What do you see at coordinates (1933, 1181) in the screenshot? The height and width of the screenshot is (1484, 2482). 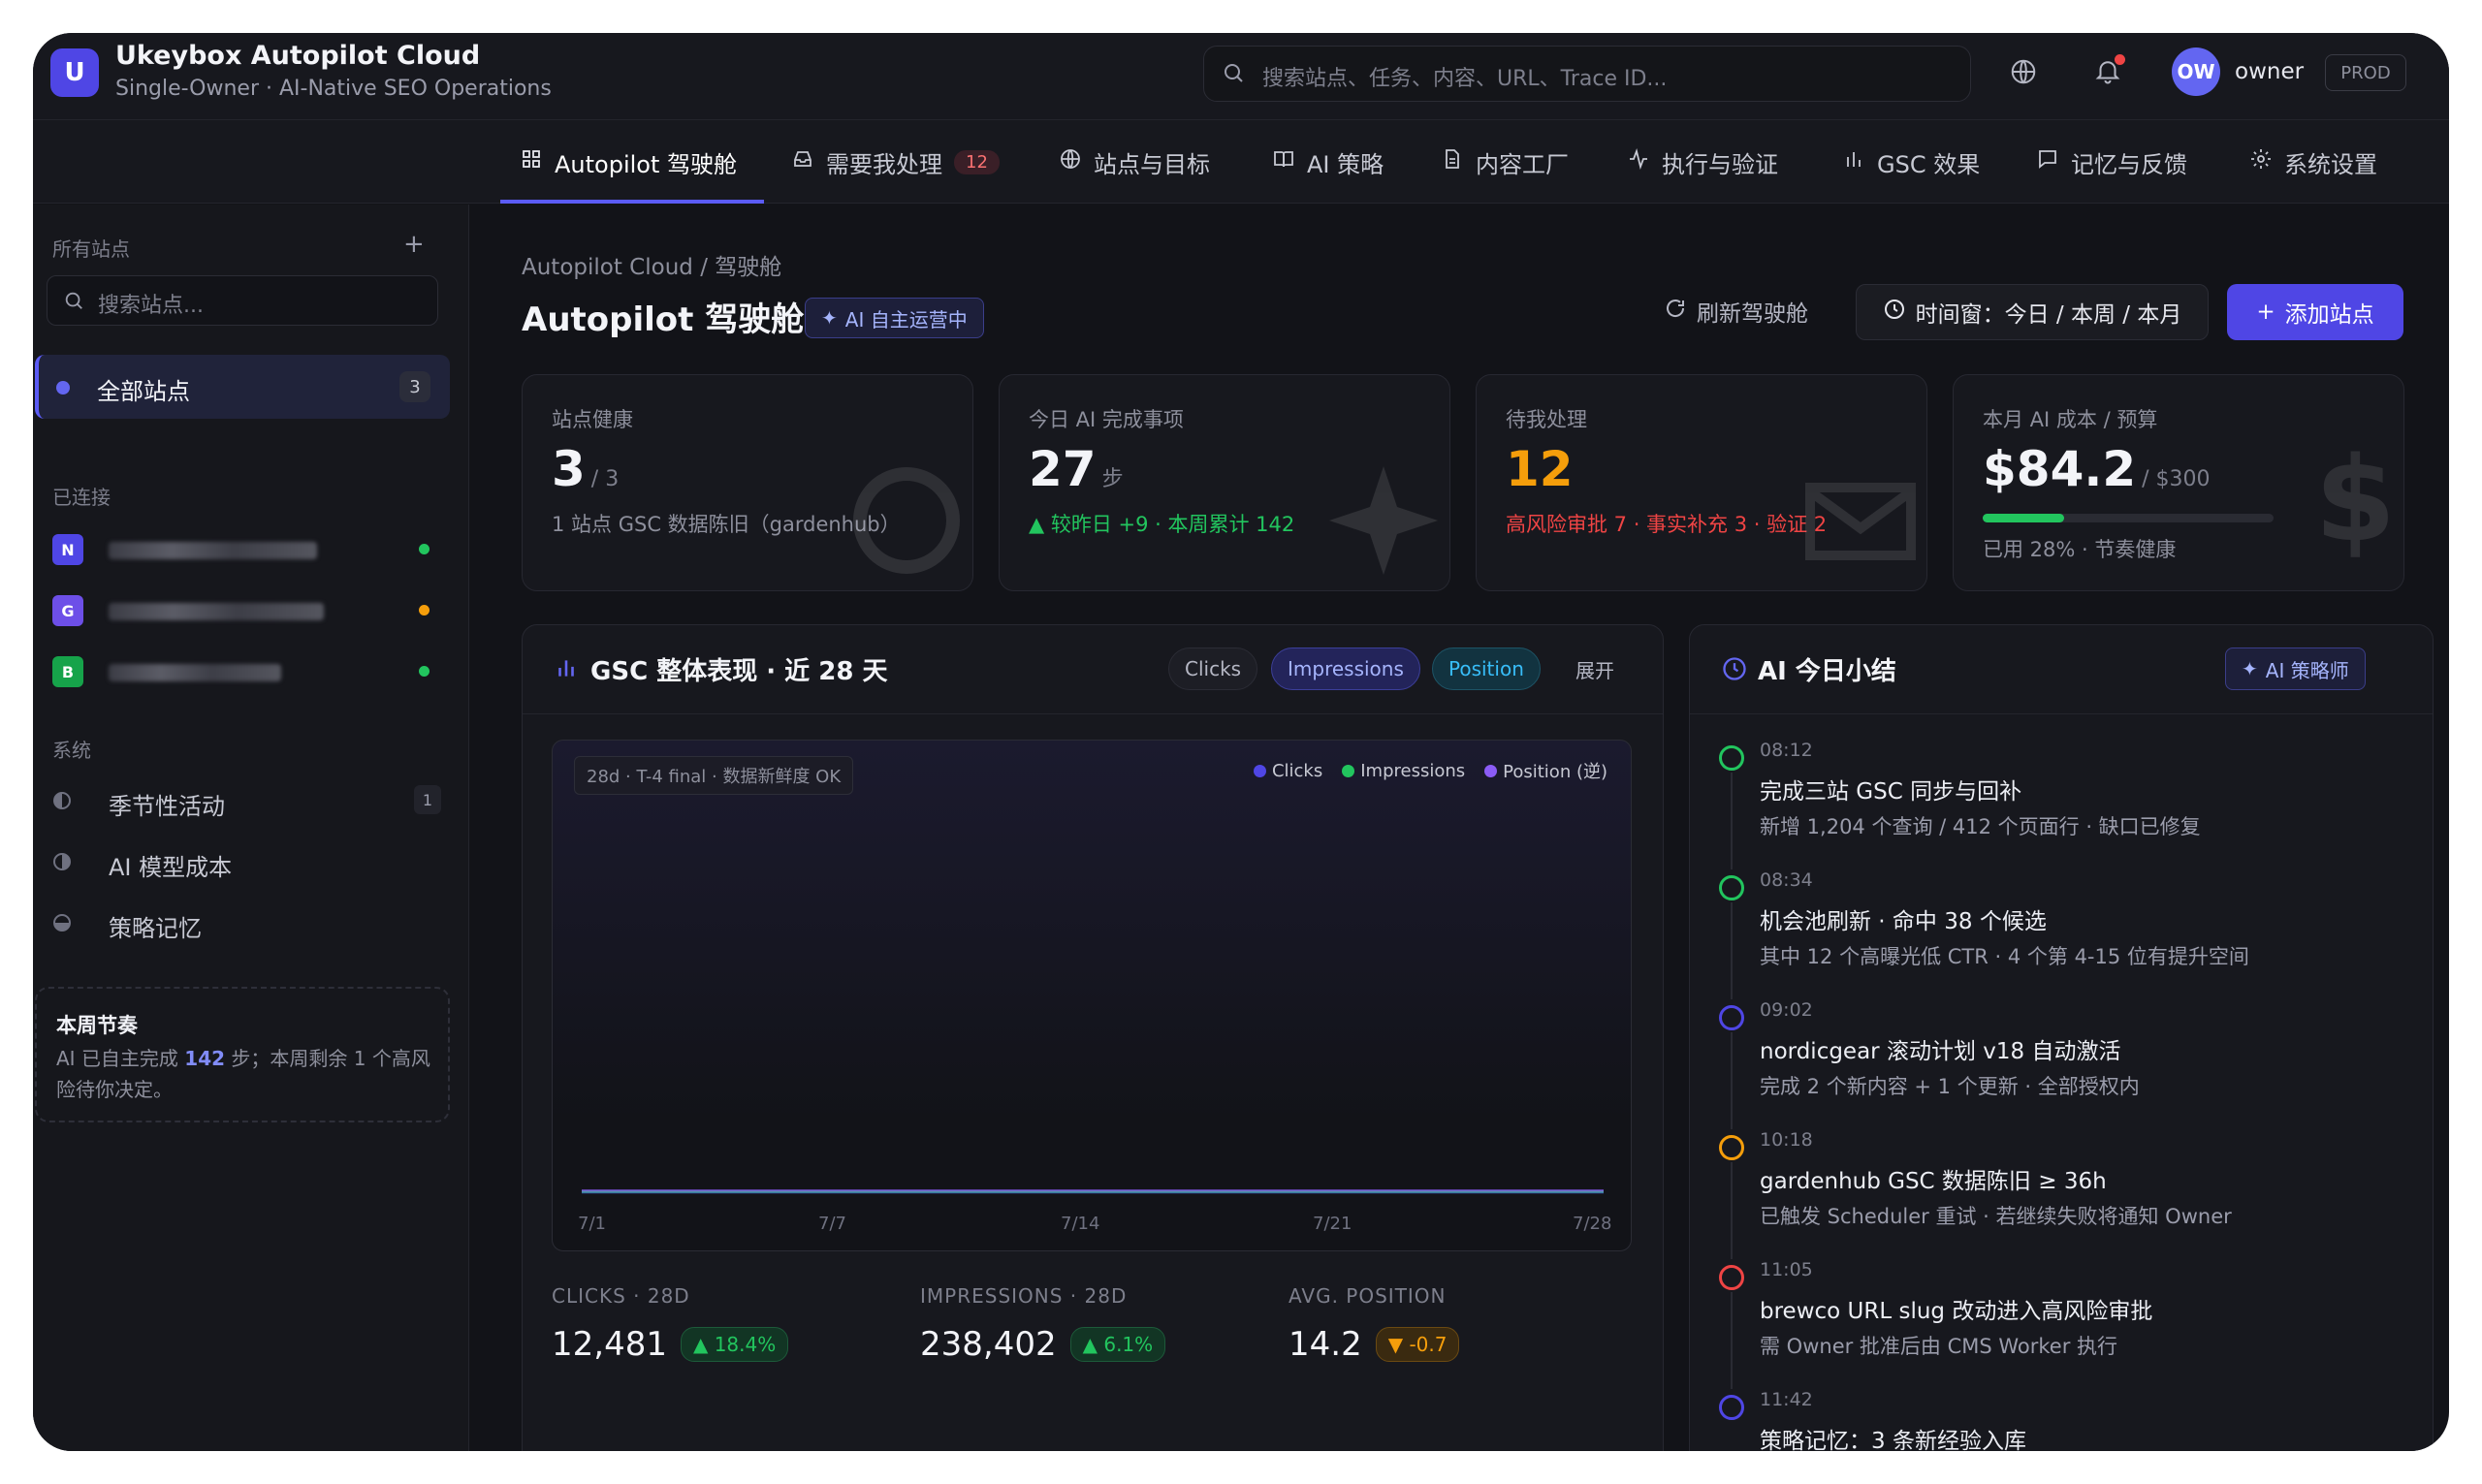 I see `timeline-title: gardenhub GSC 数据陈旧 ≥ 36h` at bounding box center [1933, 1181].